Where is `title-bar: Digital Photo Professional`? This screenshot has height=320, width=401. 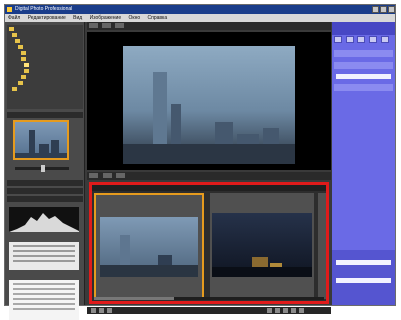
title-bar: Digital Photo Professional is located at coordinates (200, 9).